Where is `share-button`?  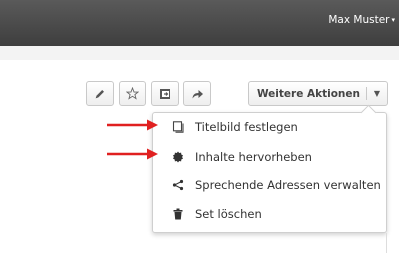 share-button is located at coordinates (197, 93).